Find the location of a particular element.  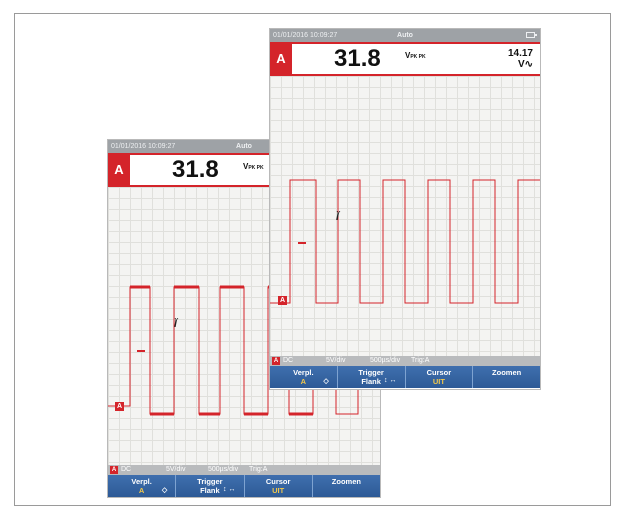

secondary-readout-value: 14.17 is located at coordinates (520, 53).